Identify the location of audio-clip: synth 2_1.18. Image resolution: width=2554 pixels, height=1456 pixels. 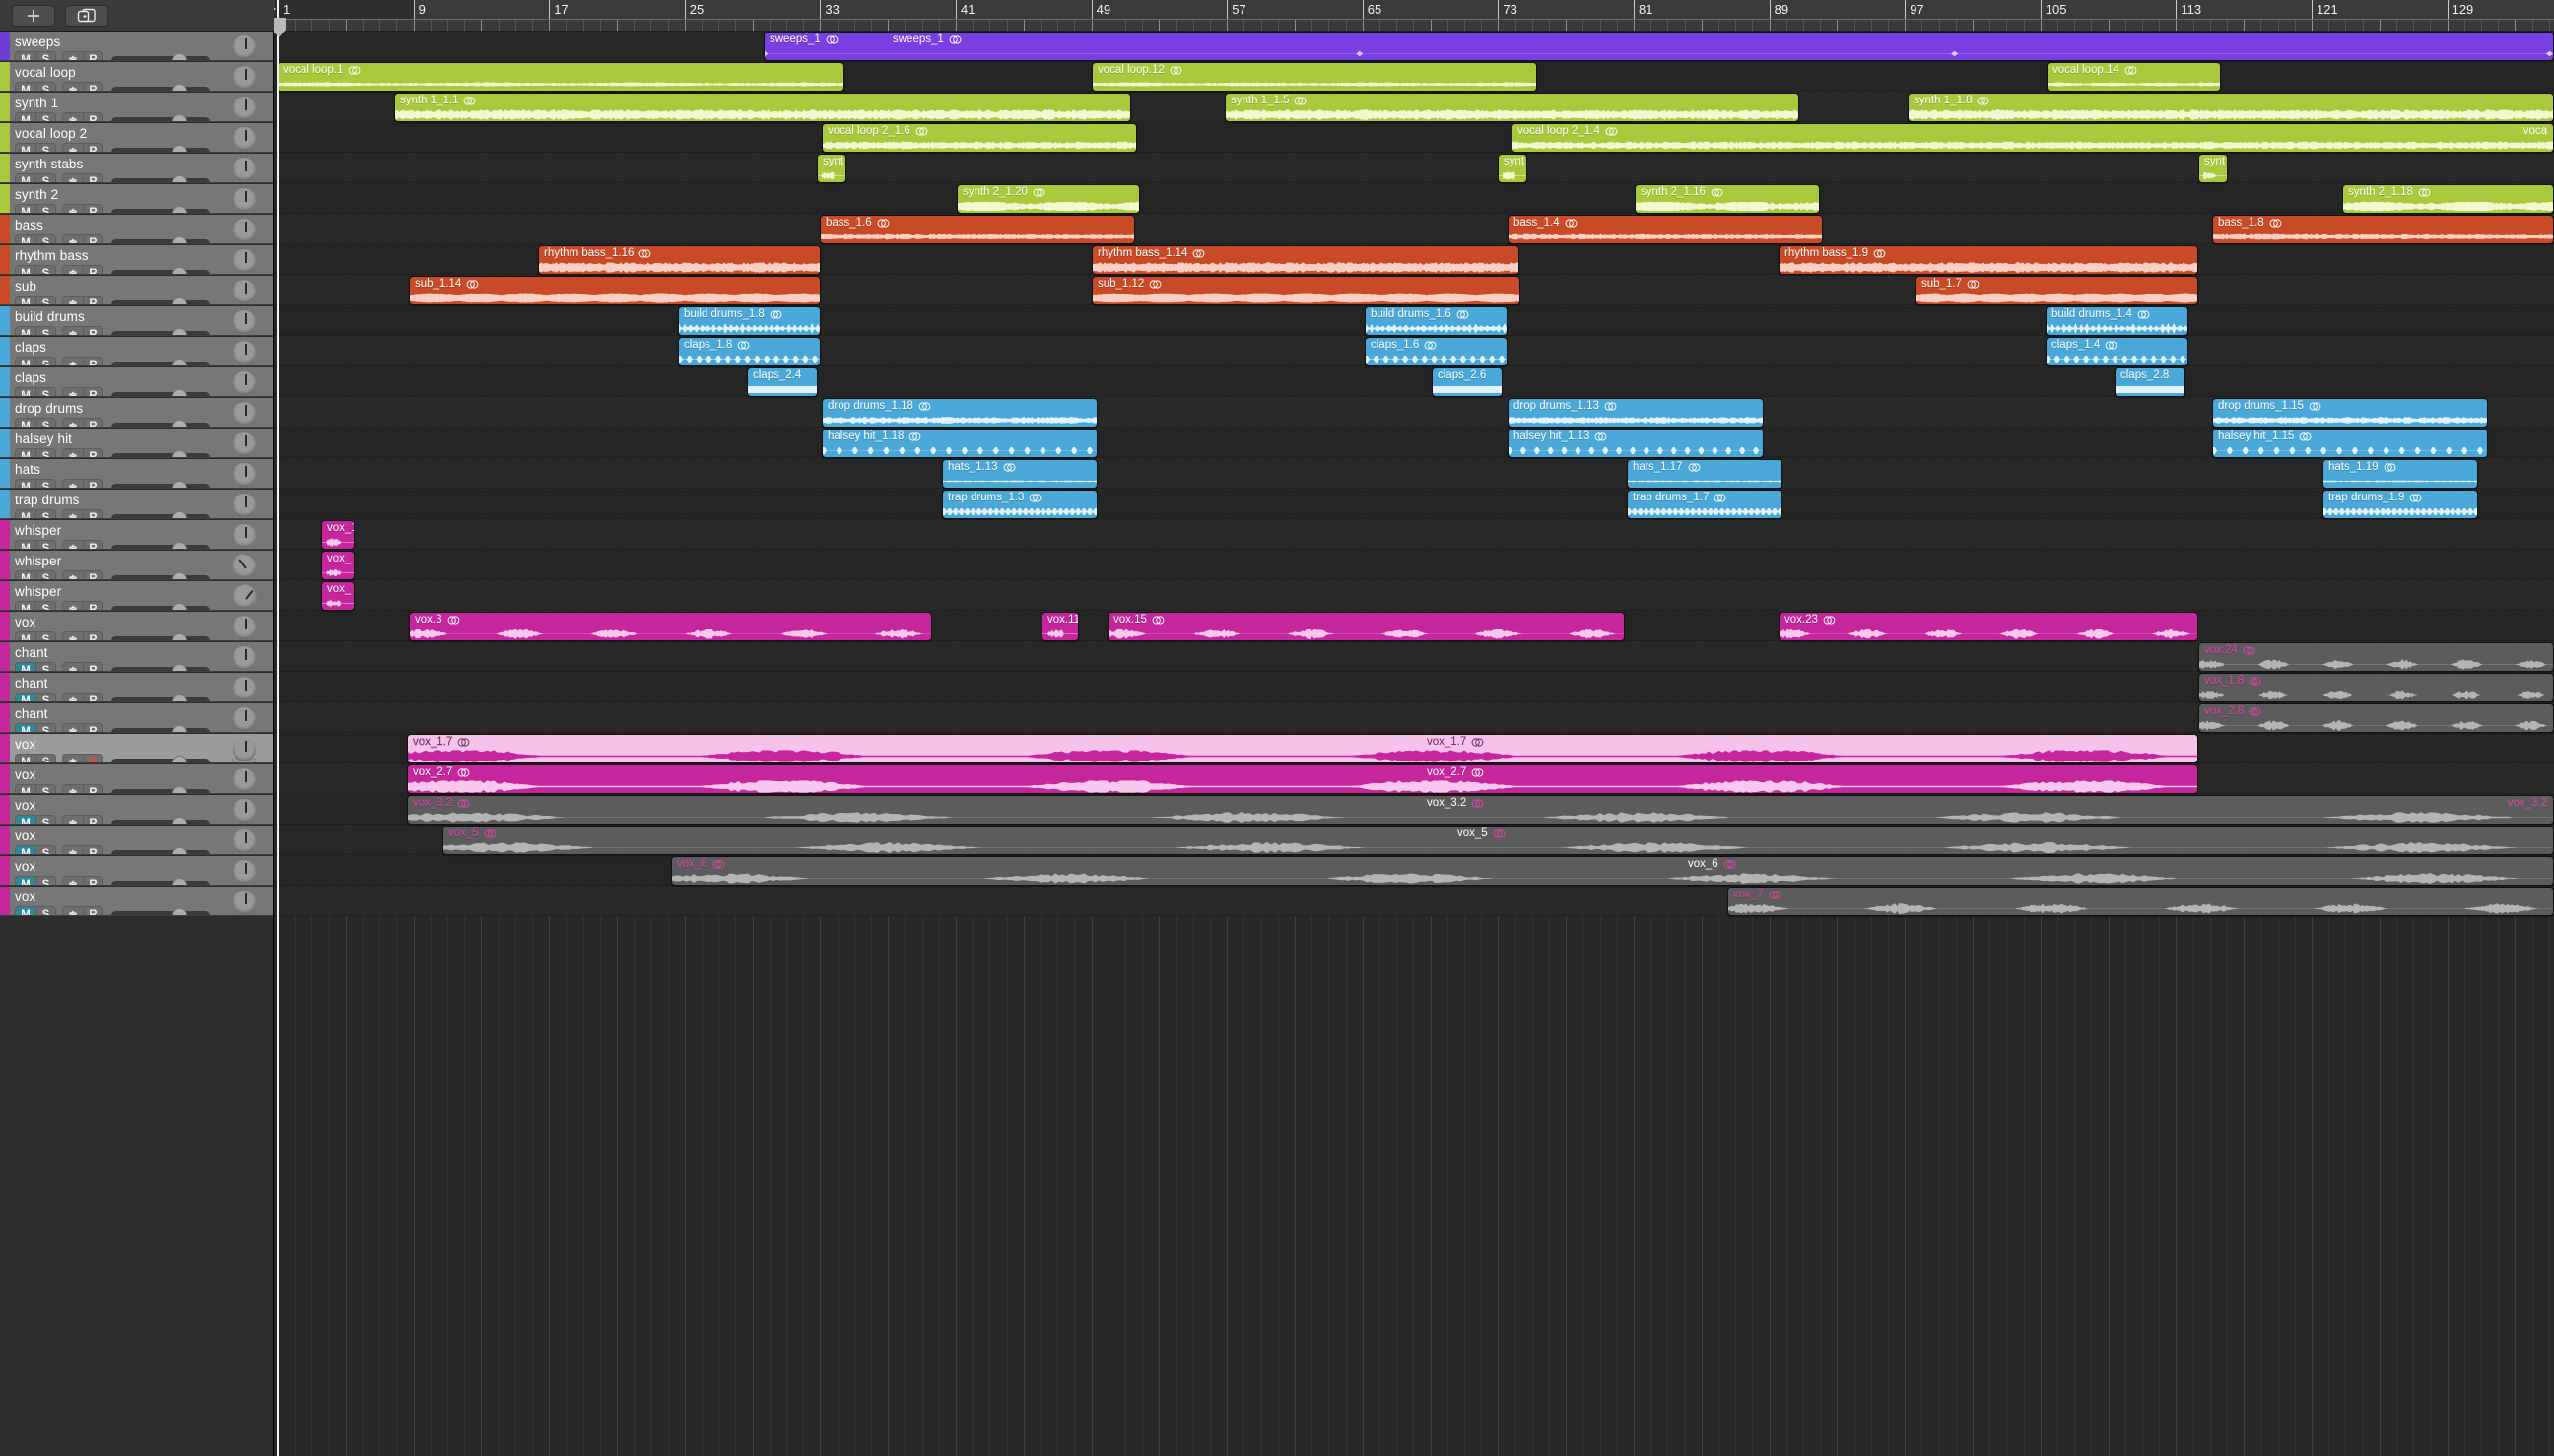
(2448, 199).